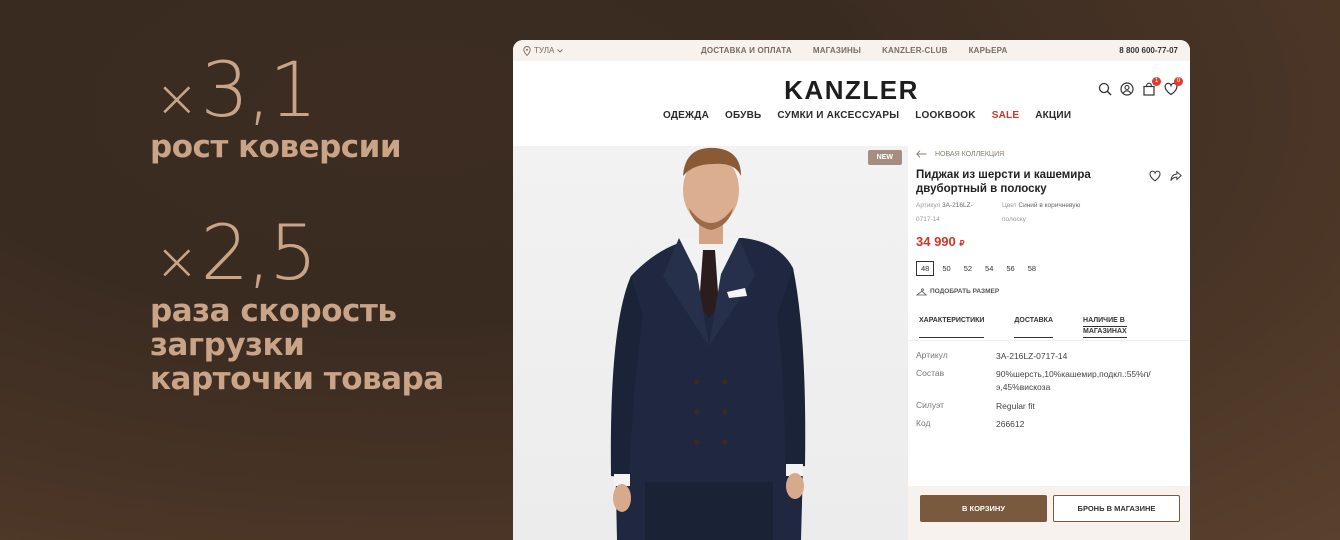 Image resolution: width=1340 pixels, height=540 pixels. What do you see at coordinates (1155, 176) in the screenshot?
I see `heart-icon` at bounding box center [1155, 176].